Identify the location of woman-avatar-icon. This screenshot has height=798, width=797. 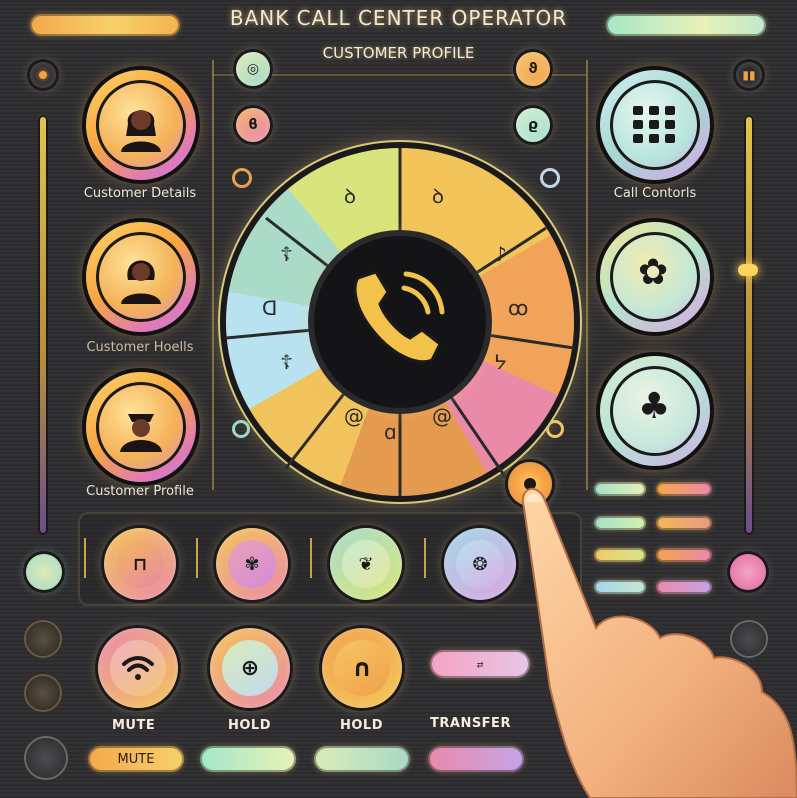
(141, 282).